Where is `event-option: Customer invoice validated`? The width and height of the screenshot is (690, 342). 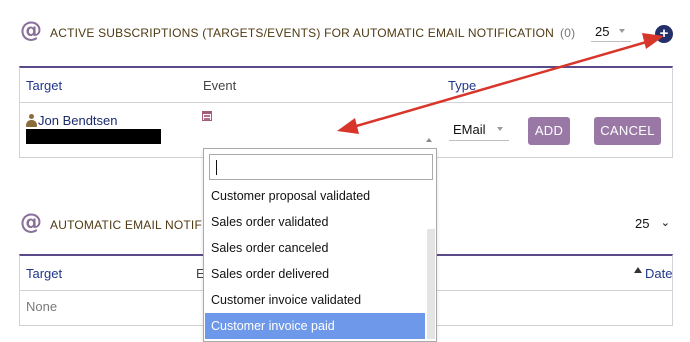
event-option: Customer invoice validated is located at coordinates (315, 300).